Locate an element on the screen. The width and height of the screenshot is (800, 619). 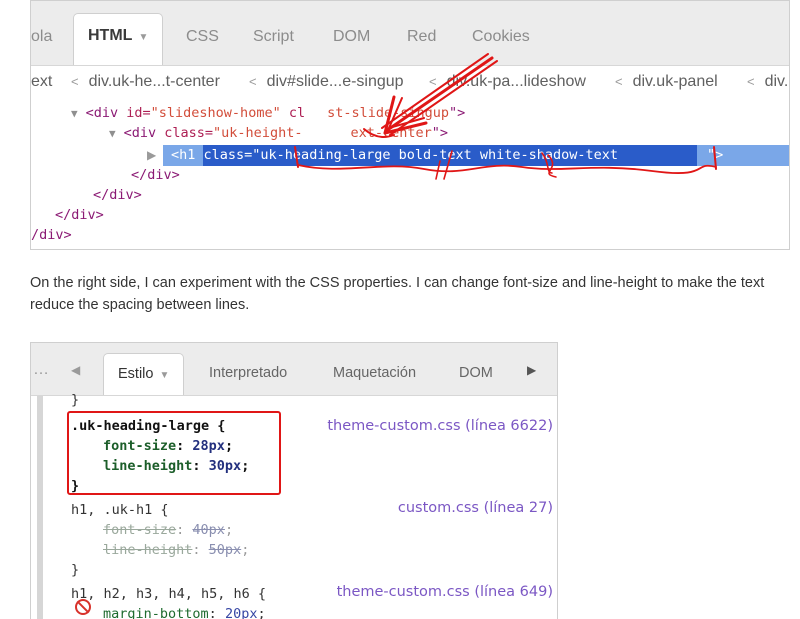
tab-css: CSS is located at coordinates (202, 37).